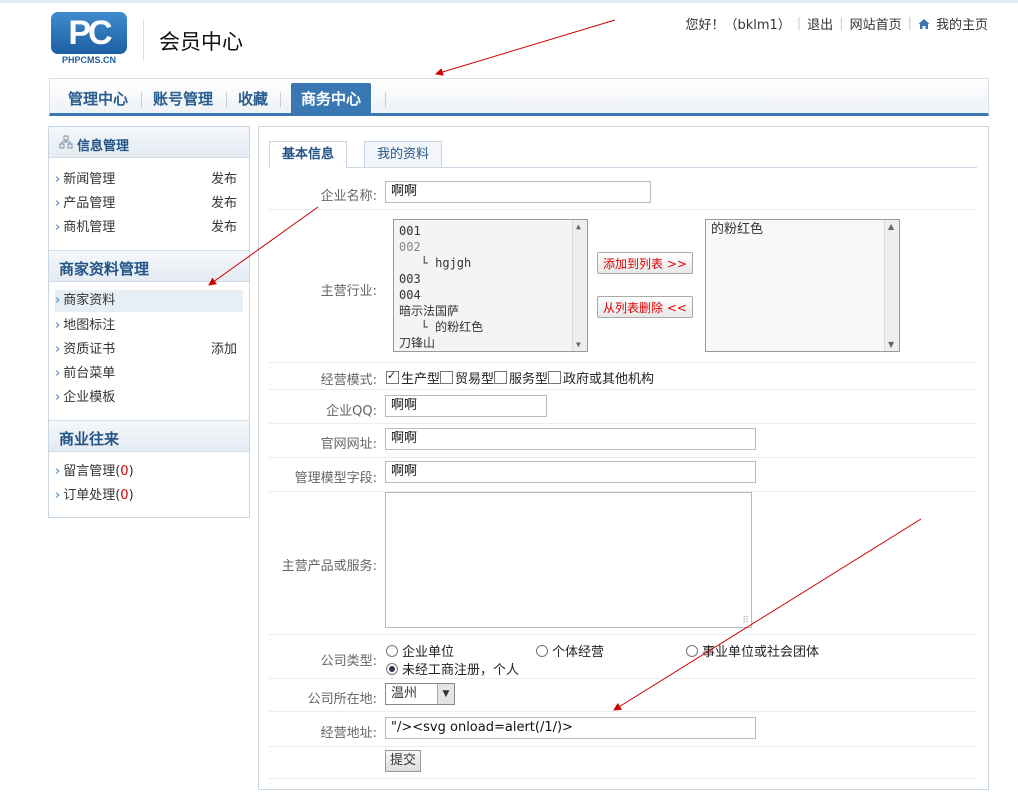 The image size is (1018, 803). Describe the element at coordinates (149, 350) in the screenshot. I see `sidebar-item-certificates: › 资质证书 添加` at that location.